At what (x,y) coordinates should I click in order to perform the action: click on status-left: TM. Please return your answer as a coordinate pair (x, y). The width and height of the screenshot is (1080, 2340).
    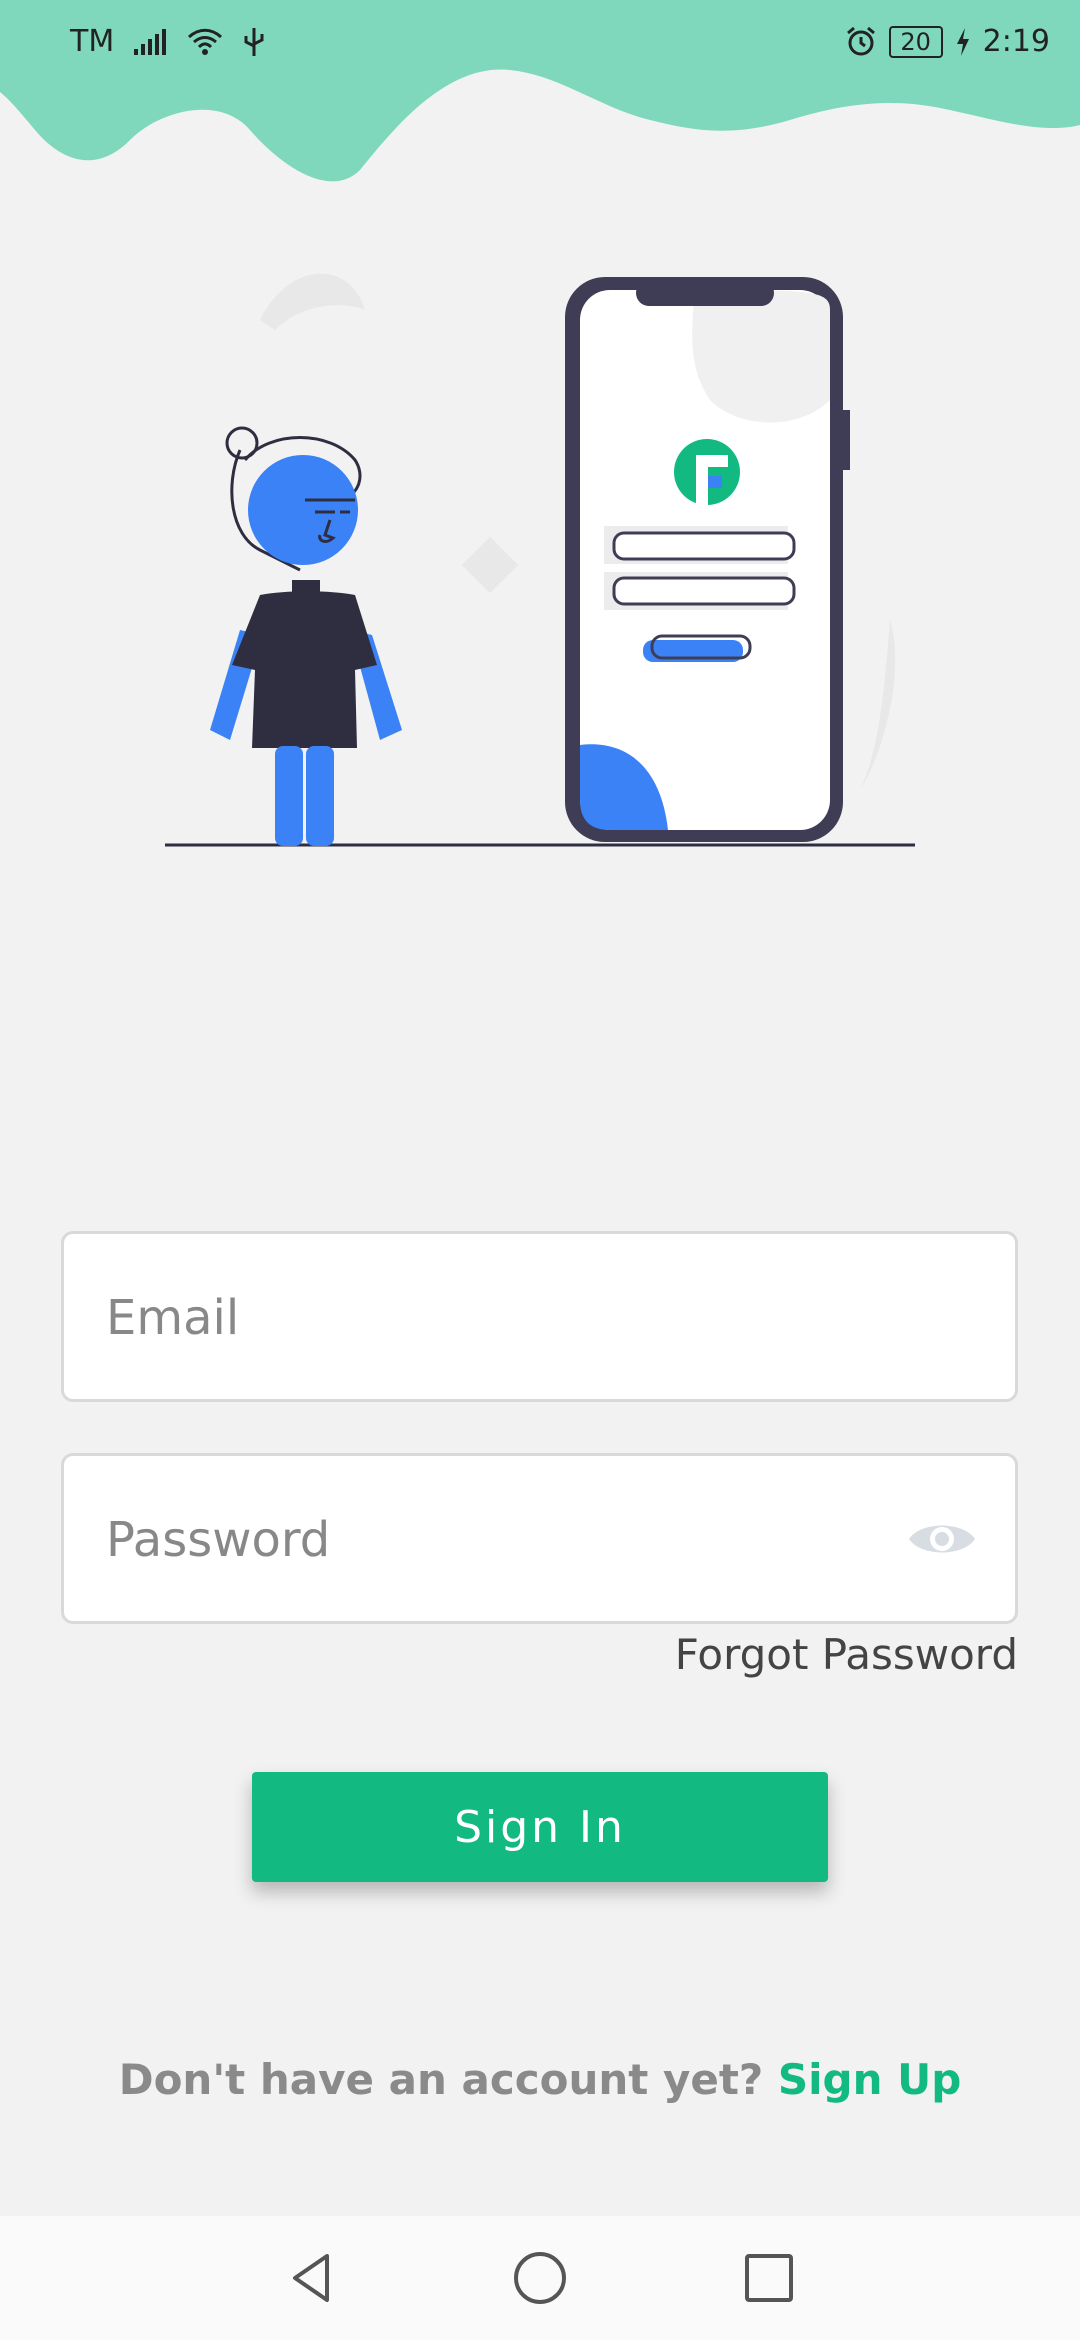
    Looking at the image, I should click on (168, 41).